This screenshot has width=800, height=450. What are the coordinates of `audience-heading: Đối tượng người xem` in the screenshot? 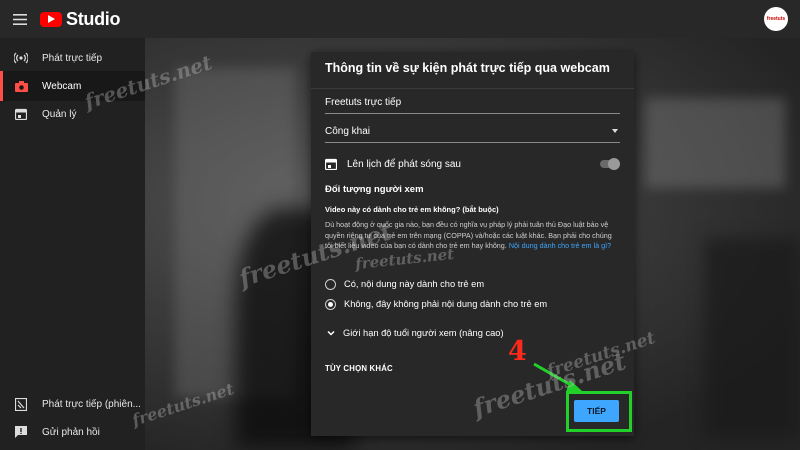 It's located at (374, 189).